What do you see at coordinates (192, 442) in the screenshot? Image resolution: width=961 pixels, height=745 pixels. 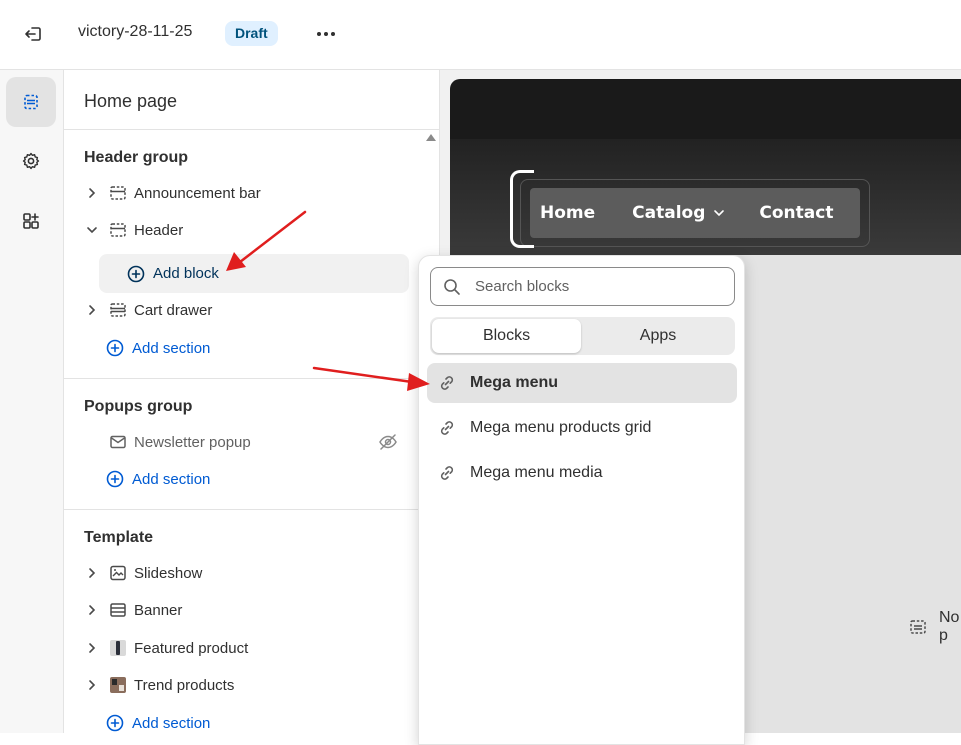 I see `section-label: Newsletter popup` at bounding box center [192, 442].